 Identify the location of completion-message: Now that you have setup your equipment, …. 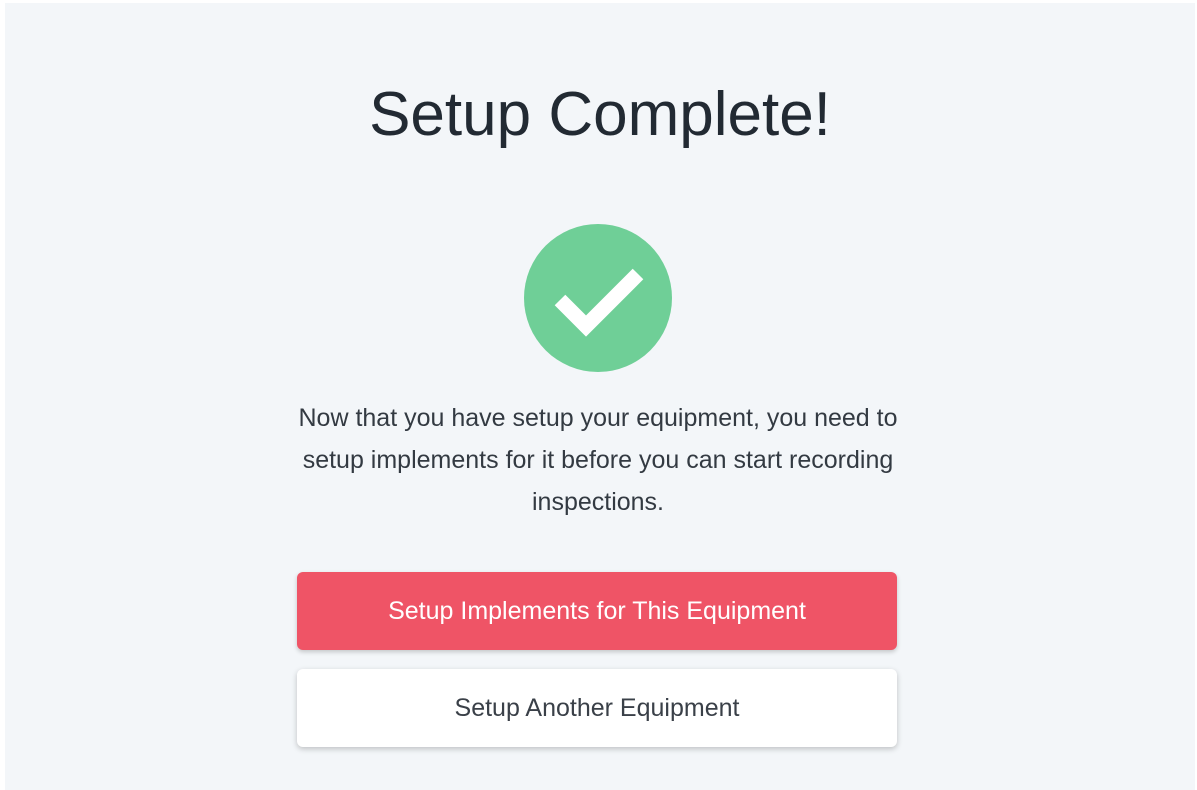
(598, 460).